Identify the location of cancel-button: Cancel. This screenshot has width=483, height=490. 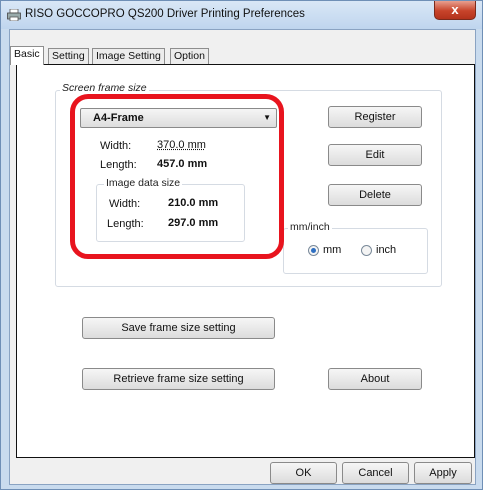
(375, 473).